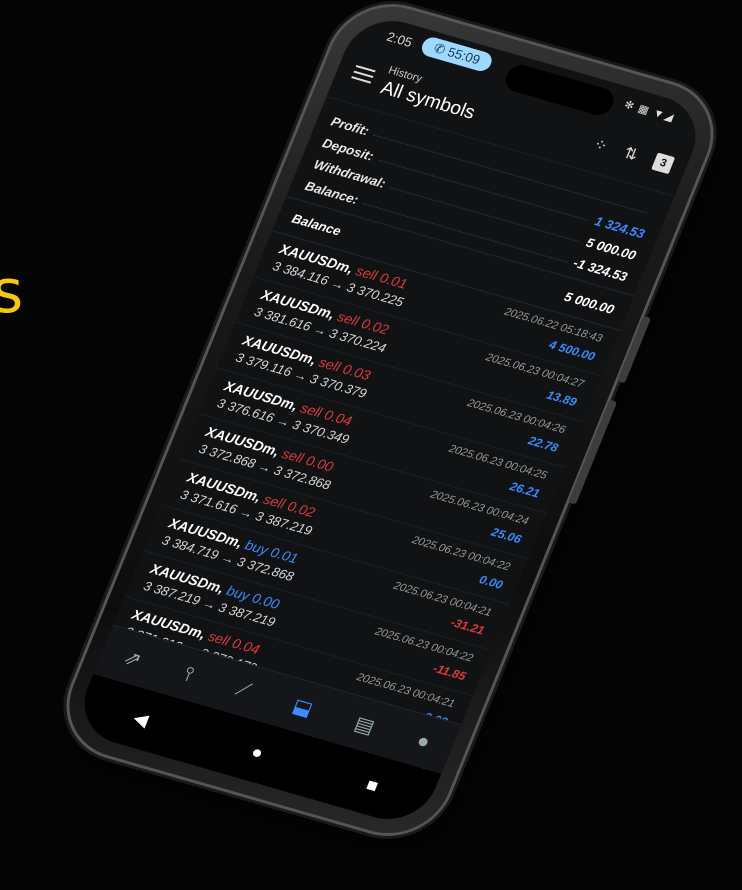 The height and width of the screenshot is (890, 742). What do you see at coordinates (663, 163) in the screenshot?
I see `calendar-icon: 3` at bounding box center [663, 163].